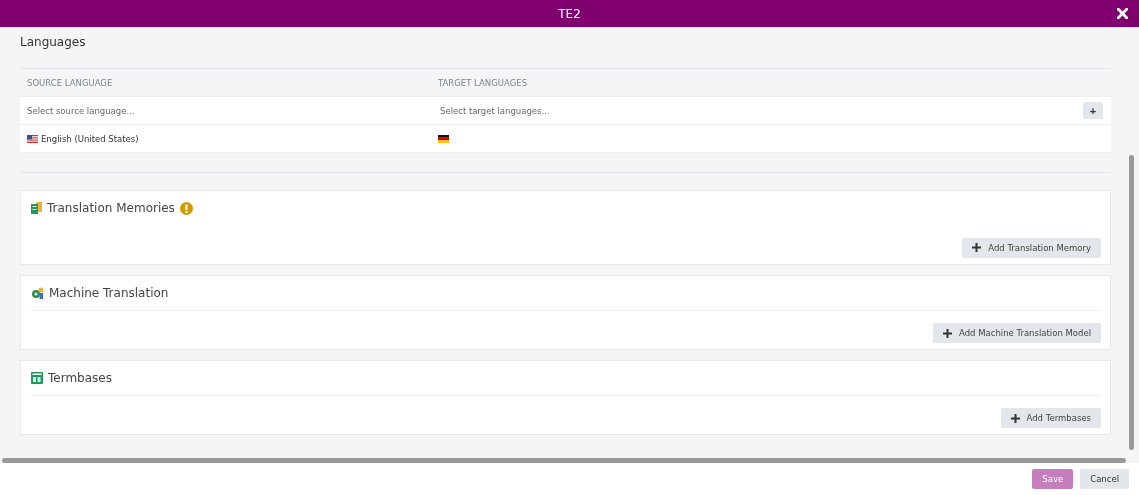 This screenshot has width=1139, height=495. Describe the element at coordinates (36, 208) in the screenshot. I see `stacked-books-icon` at that location.